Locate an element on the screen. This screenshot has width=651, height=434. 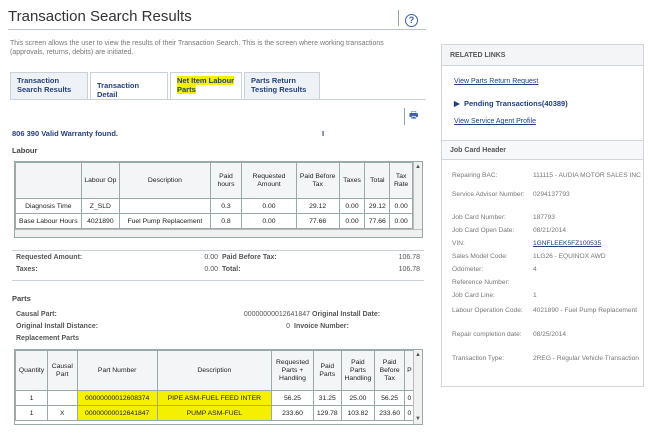
field-value: 187793 is located at coordinates (544, 217).